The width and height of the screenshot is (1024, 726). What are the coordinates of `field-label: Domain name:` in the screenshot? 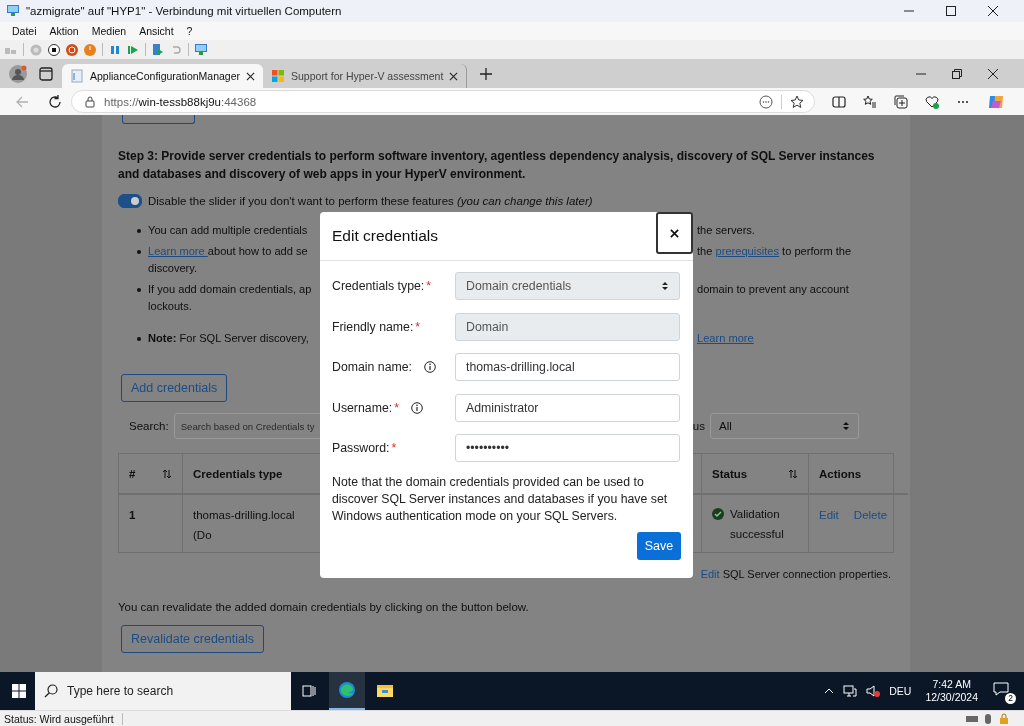 It's located at (372, 367).